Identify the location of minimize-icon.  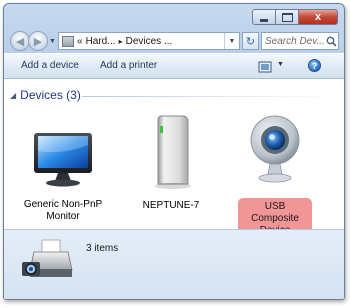
(264, 20).